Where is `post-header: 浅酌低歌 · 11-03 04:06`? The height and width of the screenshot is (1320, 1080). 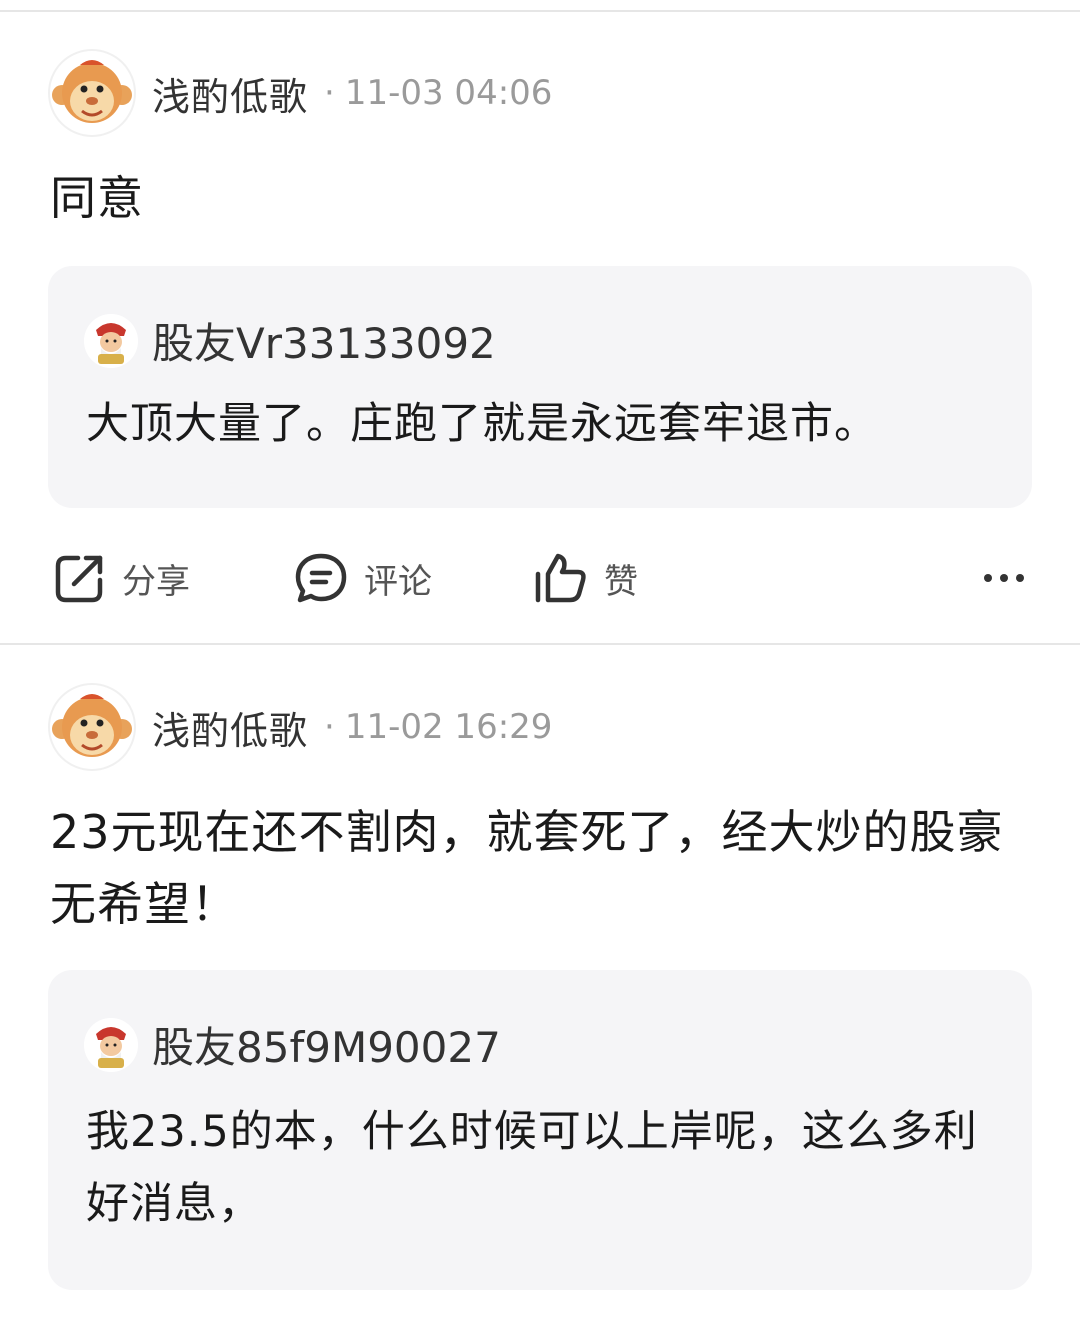
post-header: 浅酌低歌 · 11-03 04:06 is located at coordinates (300, 93).